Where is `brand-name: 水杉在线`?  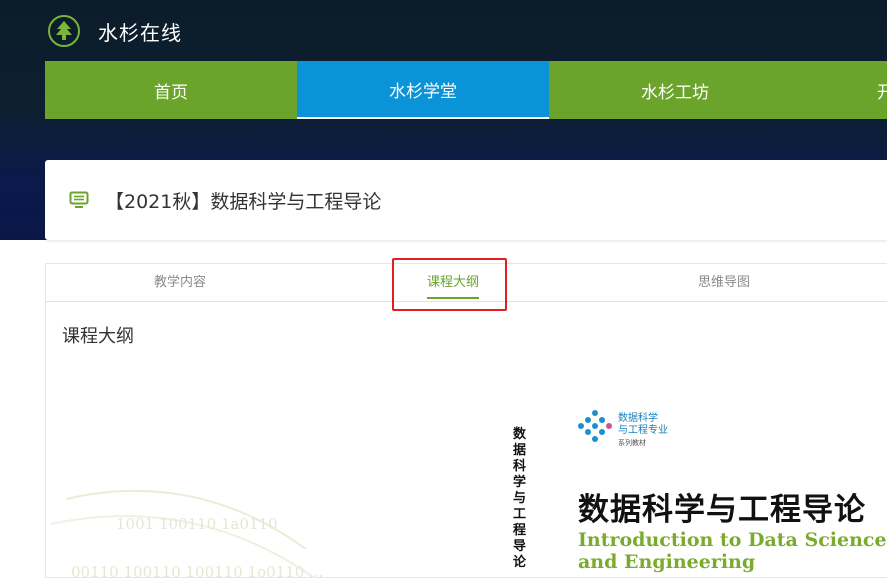 brand-name: 水杉在线 is located at coordinates (140, 32).